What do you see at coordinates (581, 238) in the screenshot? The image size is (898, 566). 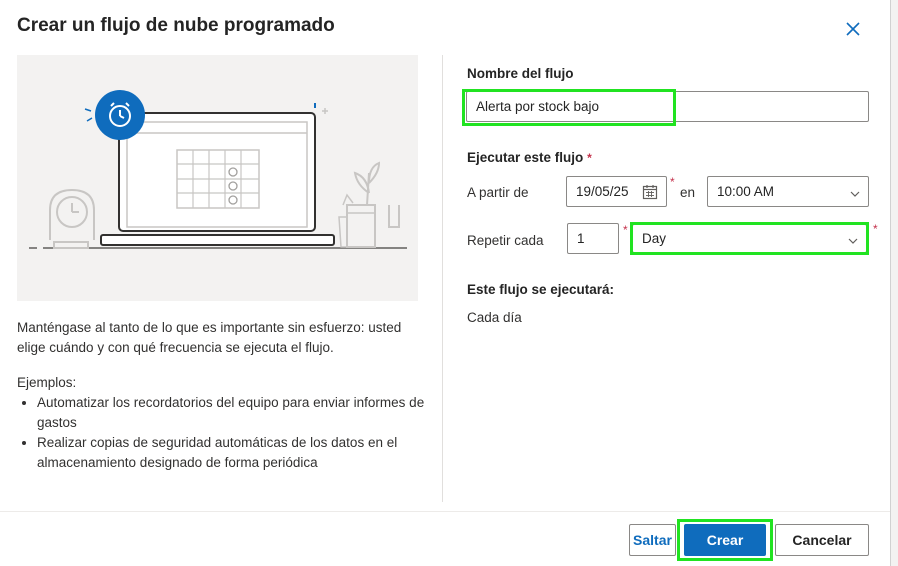 I see `repeat-interval-value: 1` at bounding box center [581, 238].